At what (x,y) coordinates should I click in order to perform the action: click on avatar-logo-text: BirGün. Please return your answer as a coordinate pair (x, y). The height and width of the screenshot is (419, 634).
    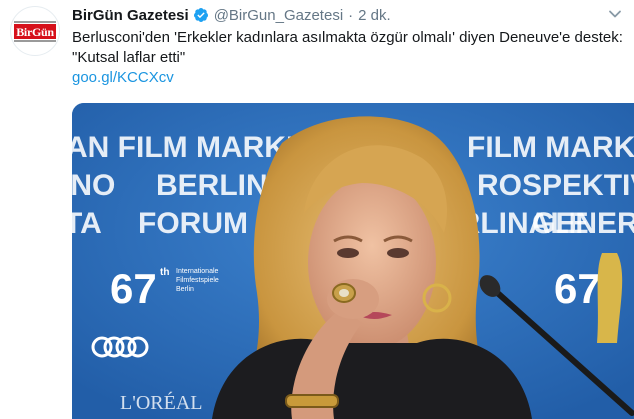
    Looking at the image, I should click on (35, 31).